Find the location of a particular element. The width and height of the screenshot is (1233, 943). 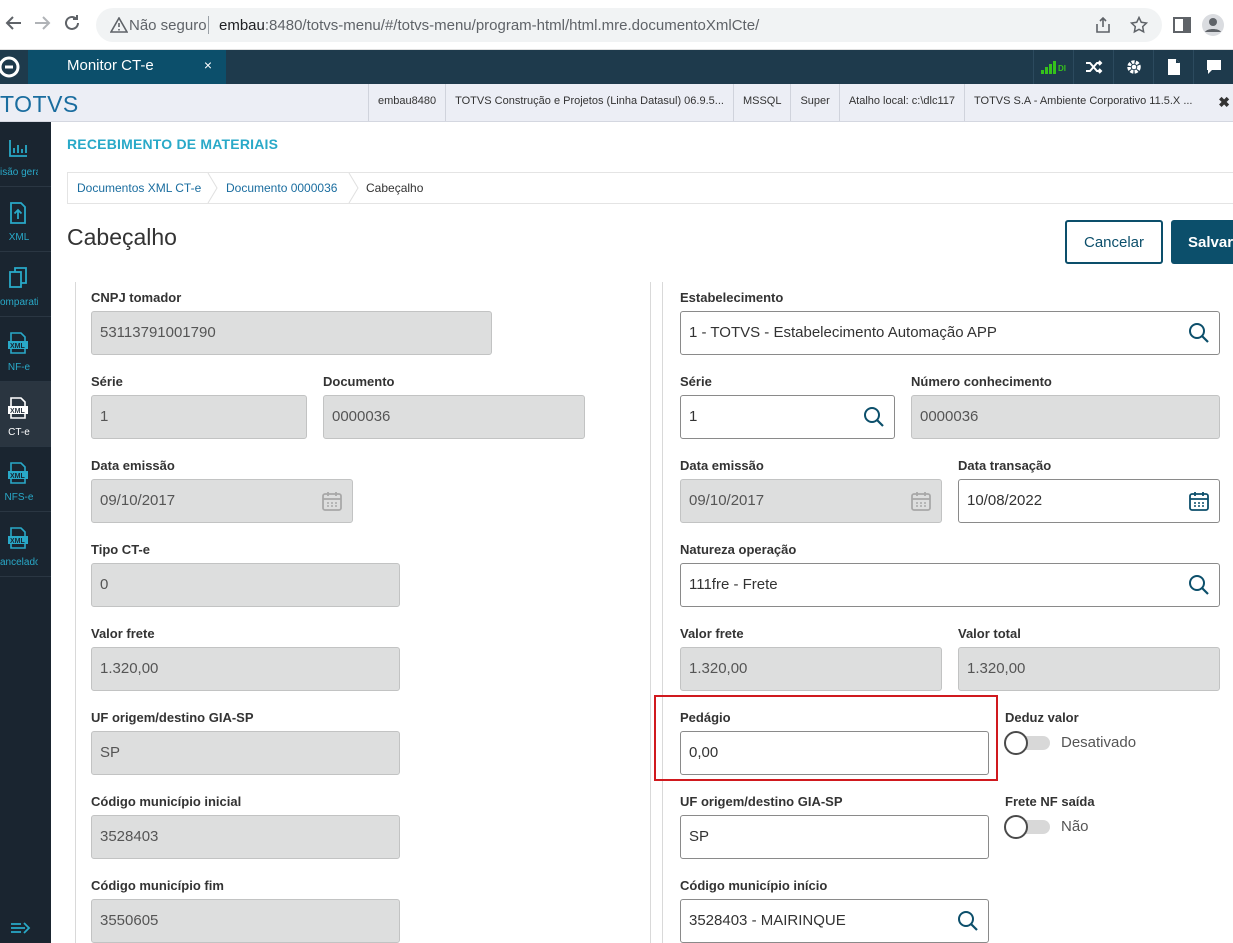

expand-menu-icon is located at coordinates (21, 928).